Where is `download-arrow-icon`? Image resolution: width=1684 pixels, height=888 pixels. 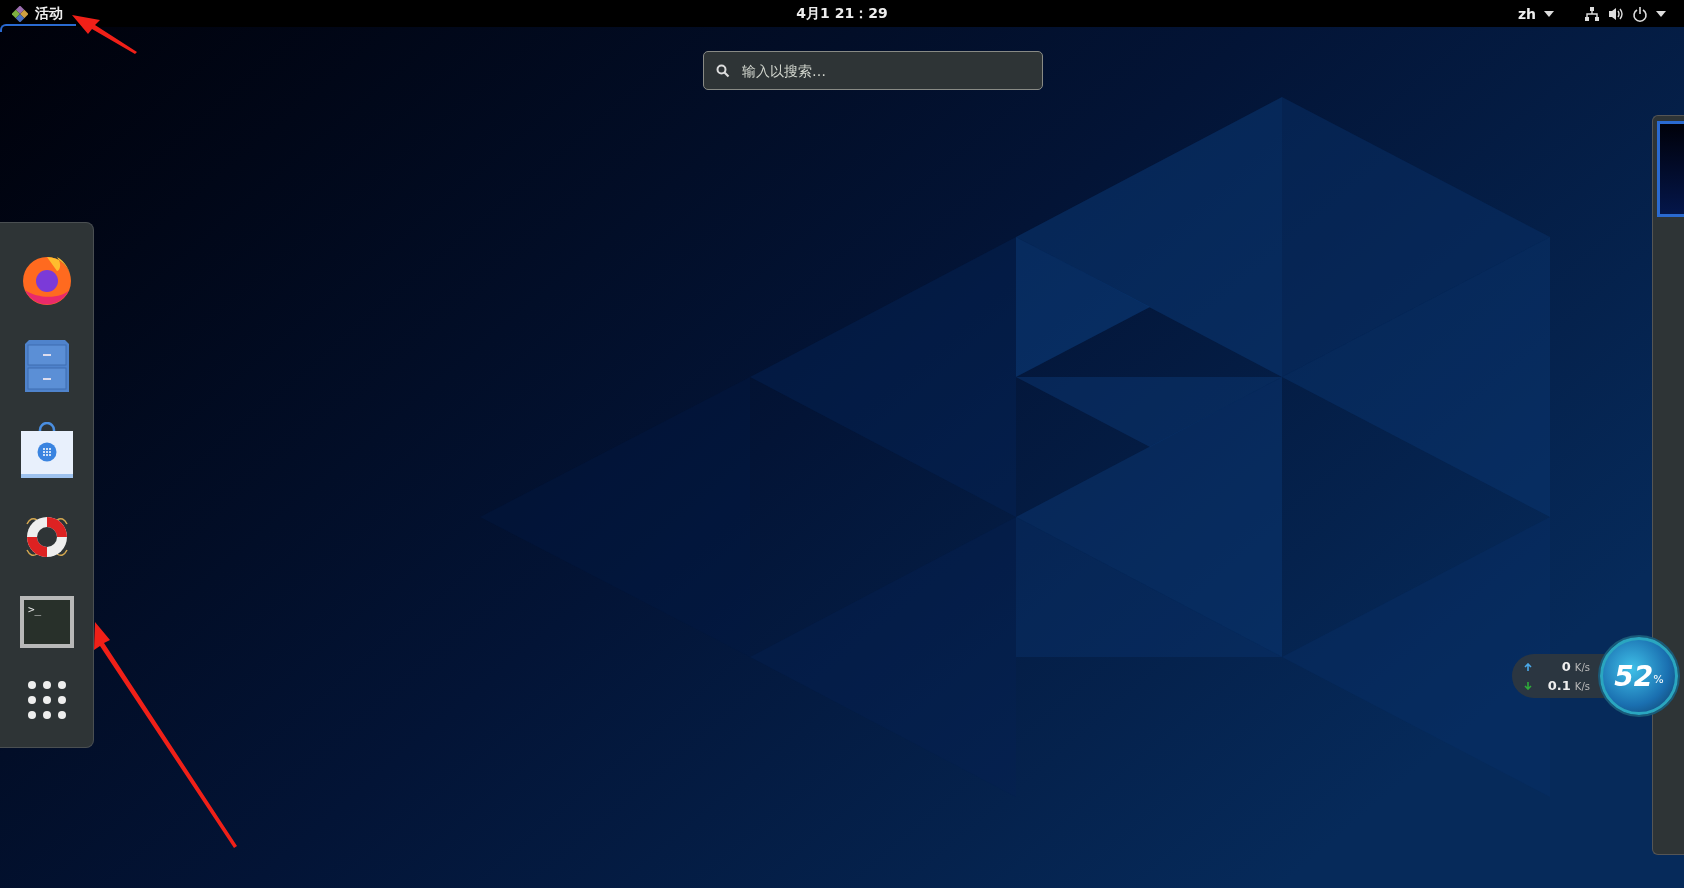 download-arrow-icon is located at coordinates (1527, 686).